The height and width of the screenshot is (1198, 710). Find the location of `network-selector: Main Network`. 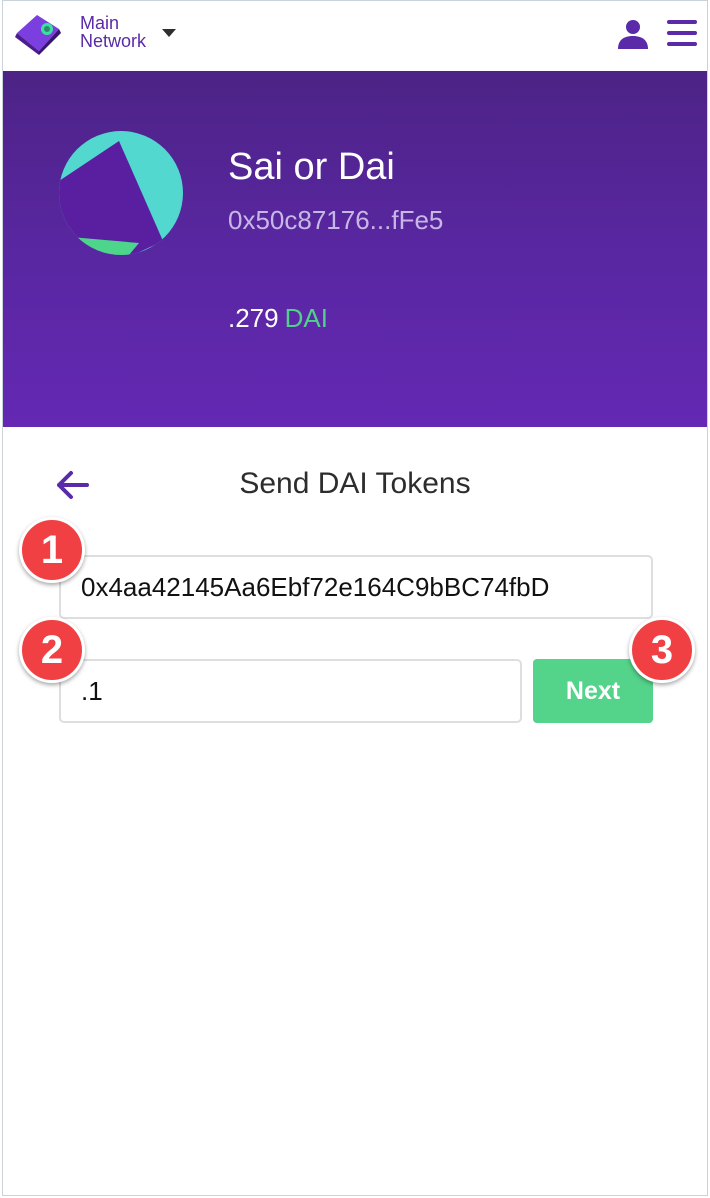

network-selector: Main Network is located at coordinates (128, 33).